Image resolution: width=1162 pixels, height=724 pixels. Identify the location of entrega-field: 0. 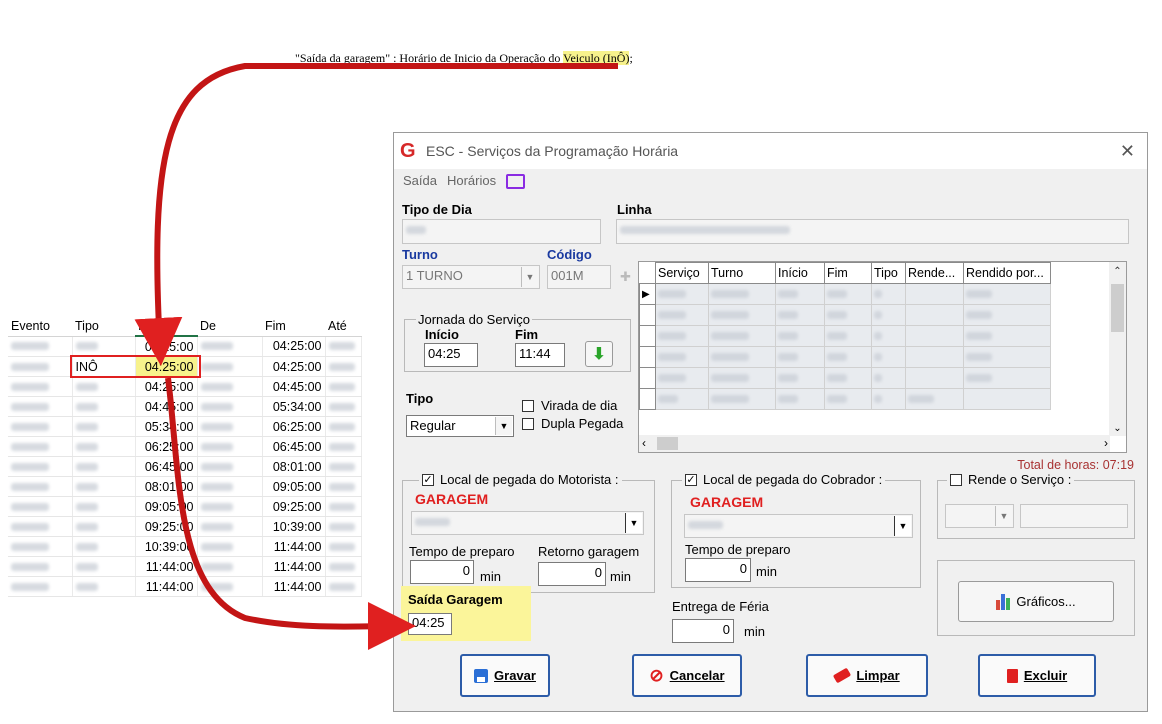
(703, 631).